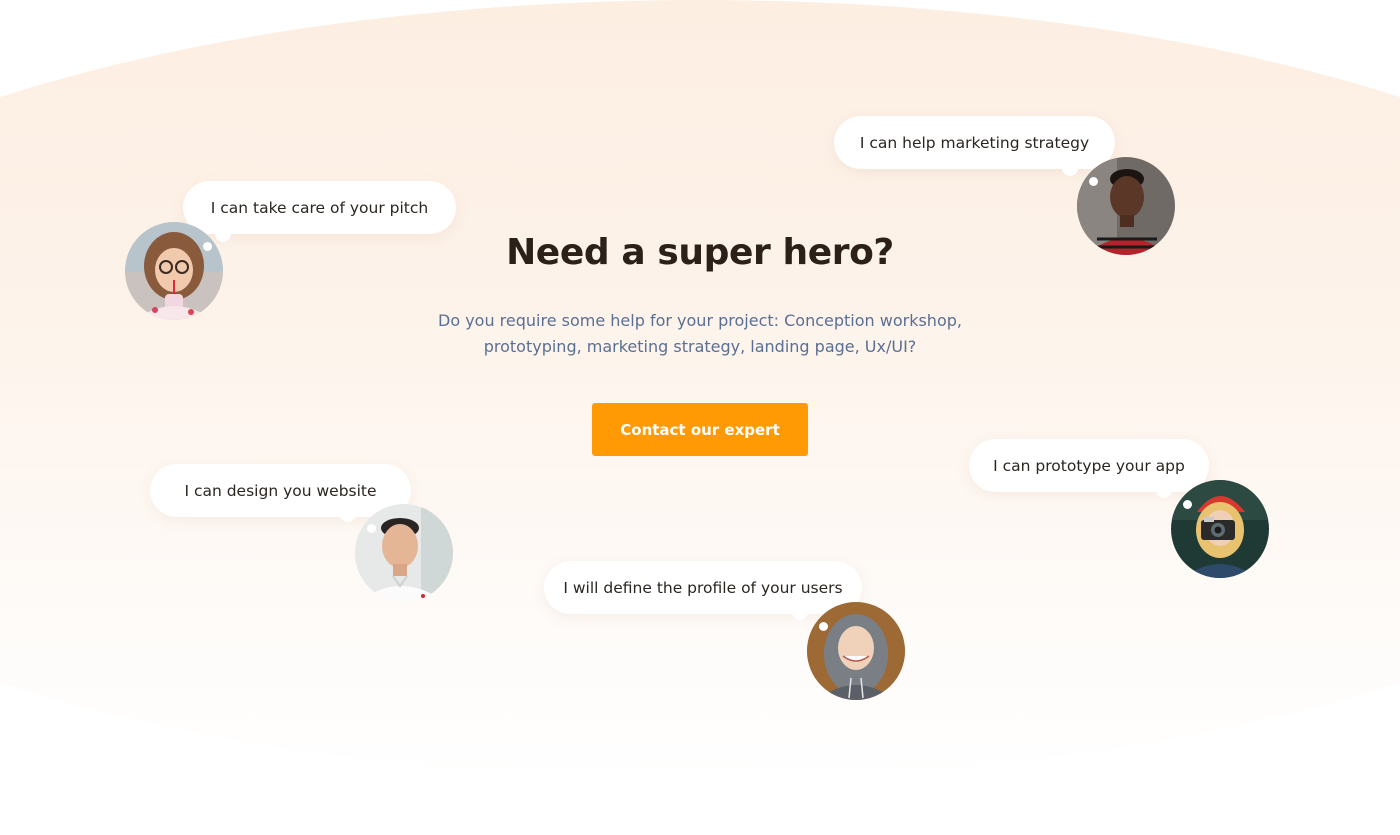 Image resolution: width=1400 pixels, height=835 pixels. I want to click on speech-bubble: I can prototype your app, so click(1089, 465).